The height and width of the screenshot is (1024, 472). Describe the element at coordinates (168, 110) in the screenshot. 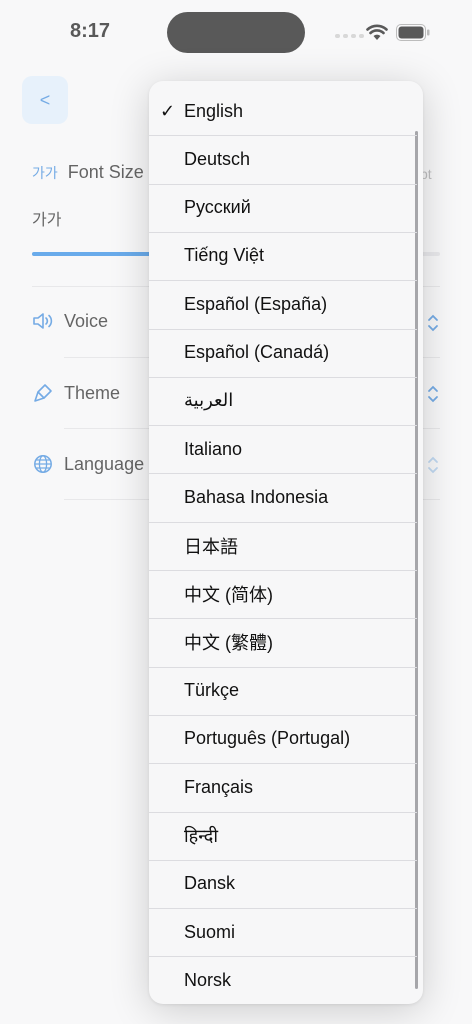

I see `checkmark-icon: ✓` at that location.